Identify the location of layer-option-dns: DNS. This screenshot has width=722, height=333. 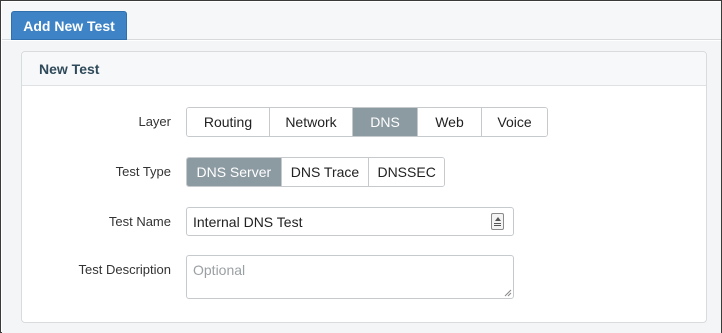
(384, 122).